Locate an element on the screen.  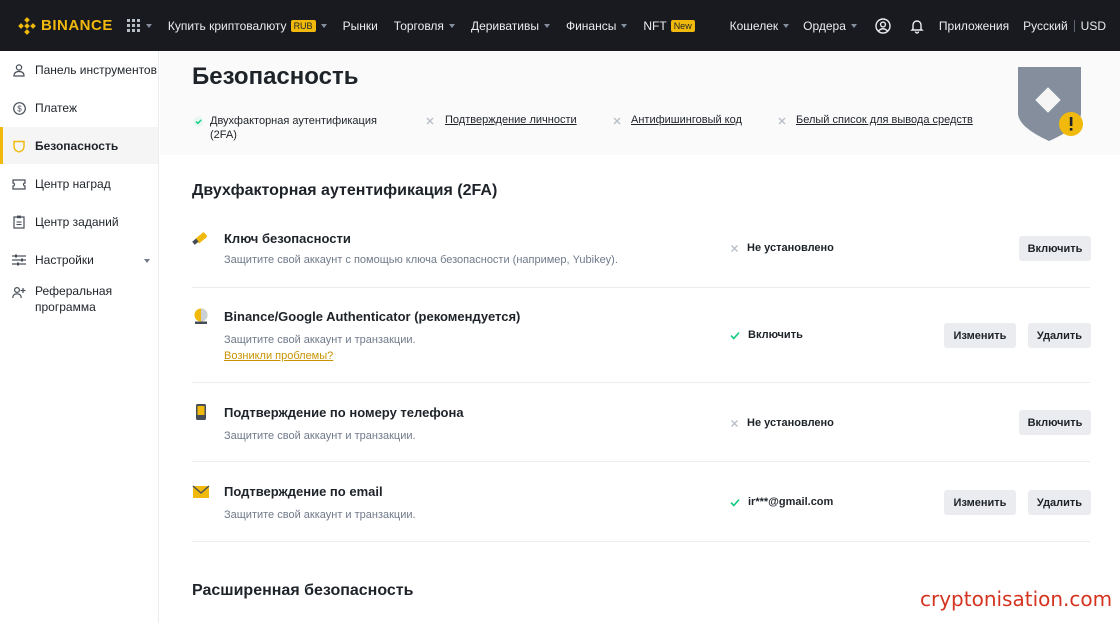
ticket-icon is located at coordinates (19, 184).